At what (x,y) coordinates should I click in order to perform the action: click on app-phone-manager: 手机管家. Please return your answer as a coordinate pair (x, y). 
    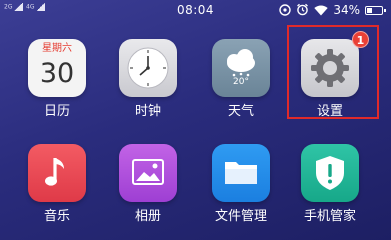
    Looking at the image, I should click on (330, 184).